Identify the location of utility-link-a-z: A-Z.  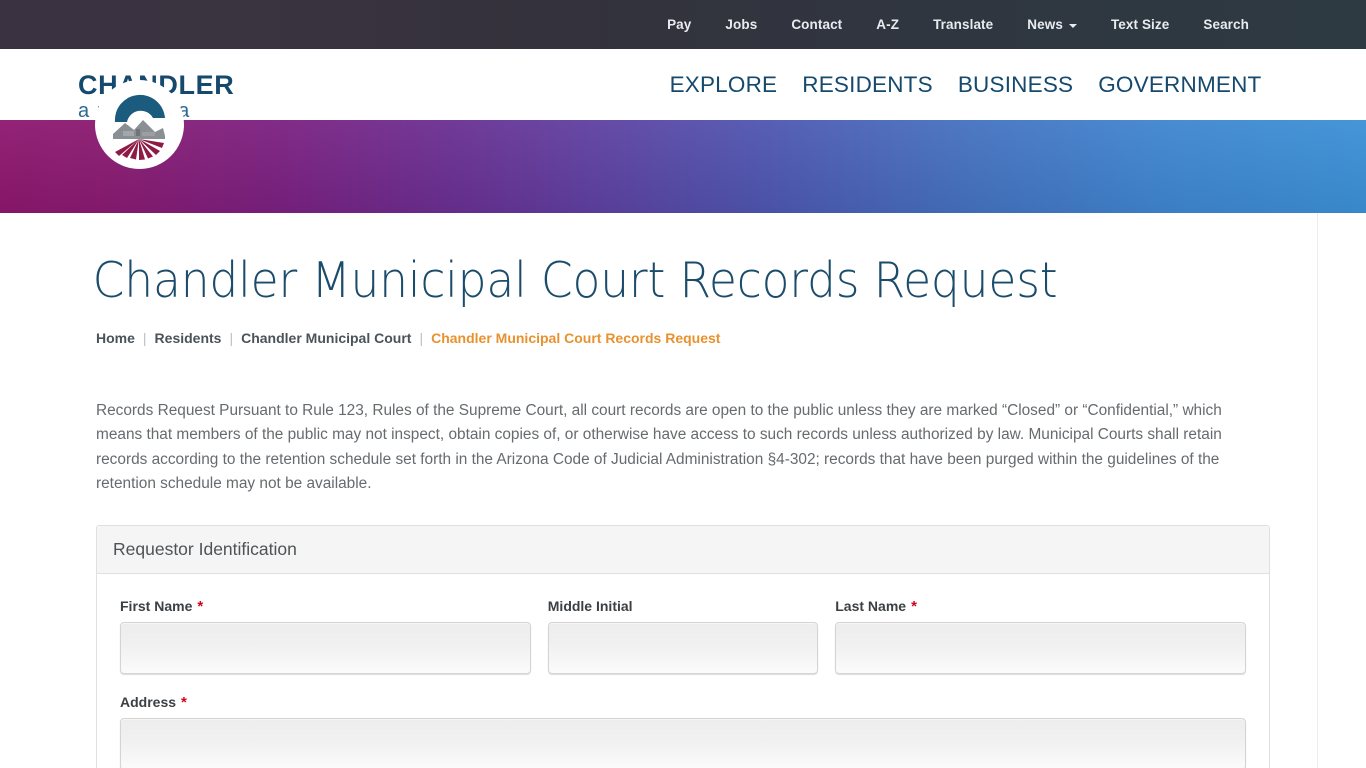
(887, 24).